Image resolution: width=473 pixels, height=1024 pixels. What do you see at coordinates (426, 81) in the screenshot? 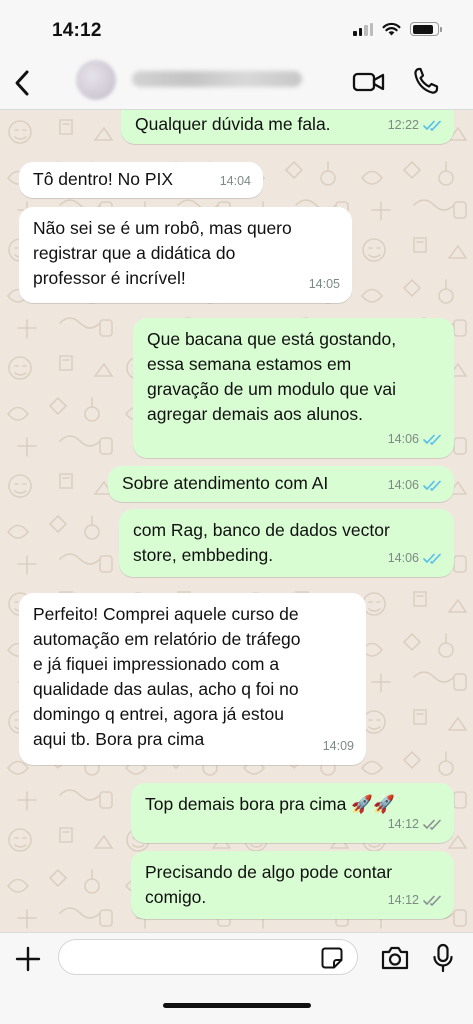
I see `phone-icon` at bounding box center [426, 81].